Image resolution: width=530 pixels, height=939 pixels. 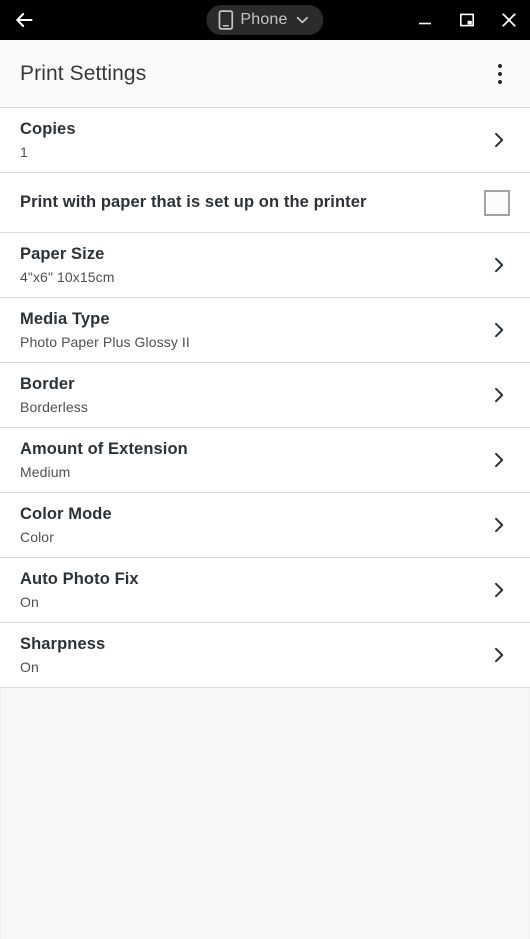 What do you see at coordinates (249, 140) in the screenshot?
I see `row-texts: Copies 1` at bounding box center [249, 140].